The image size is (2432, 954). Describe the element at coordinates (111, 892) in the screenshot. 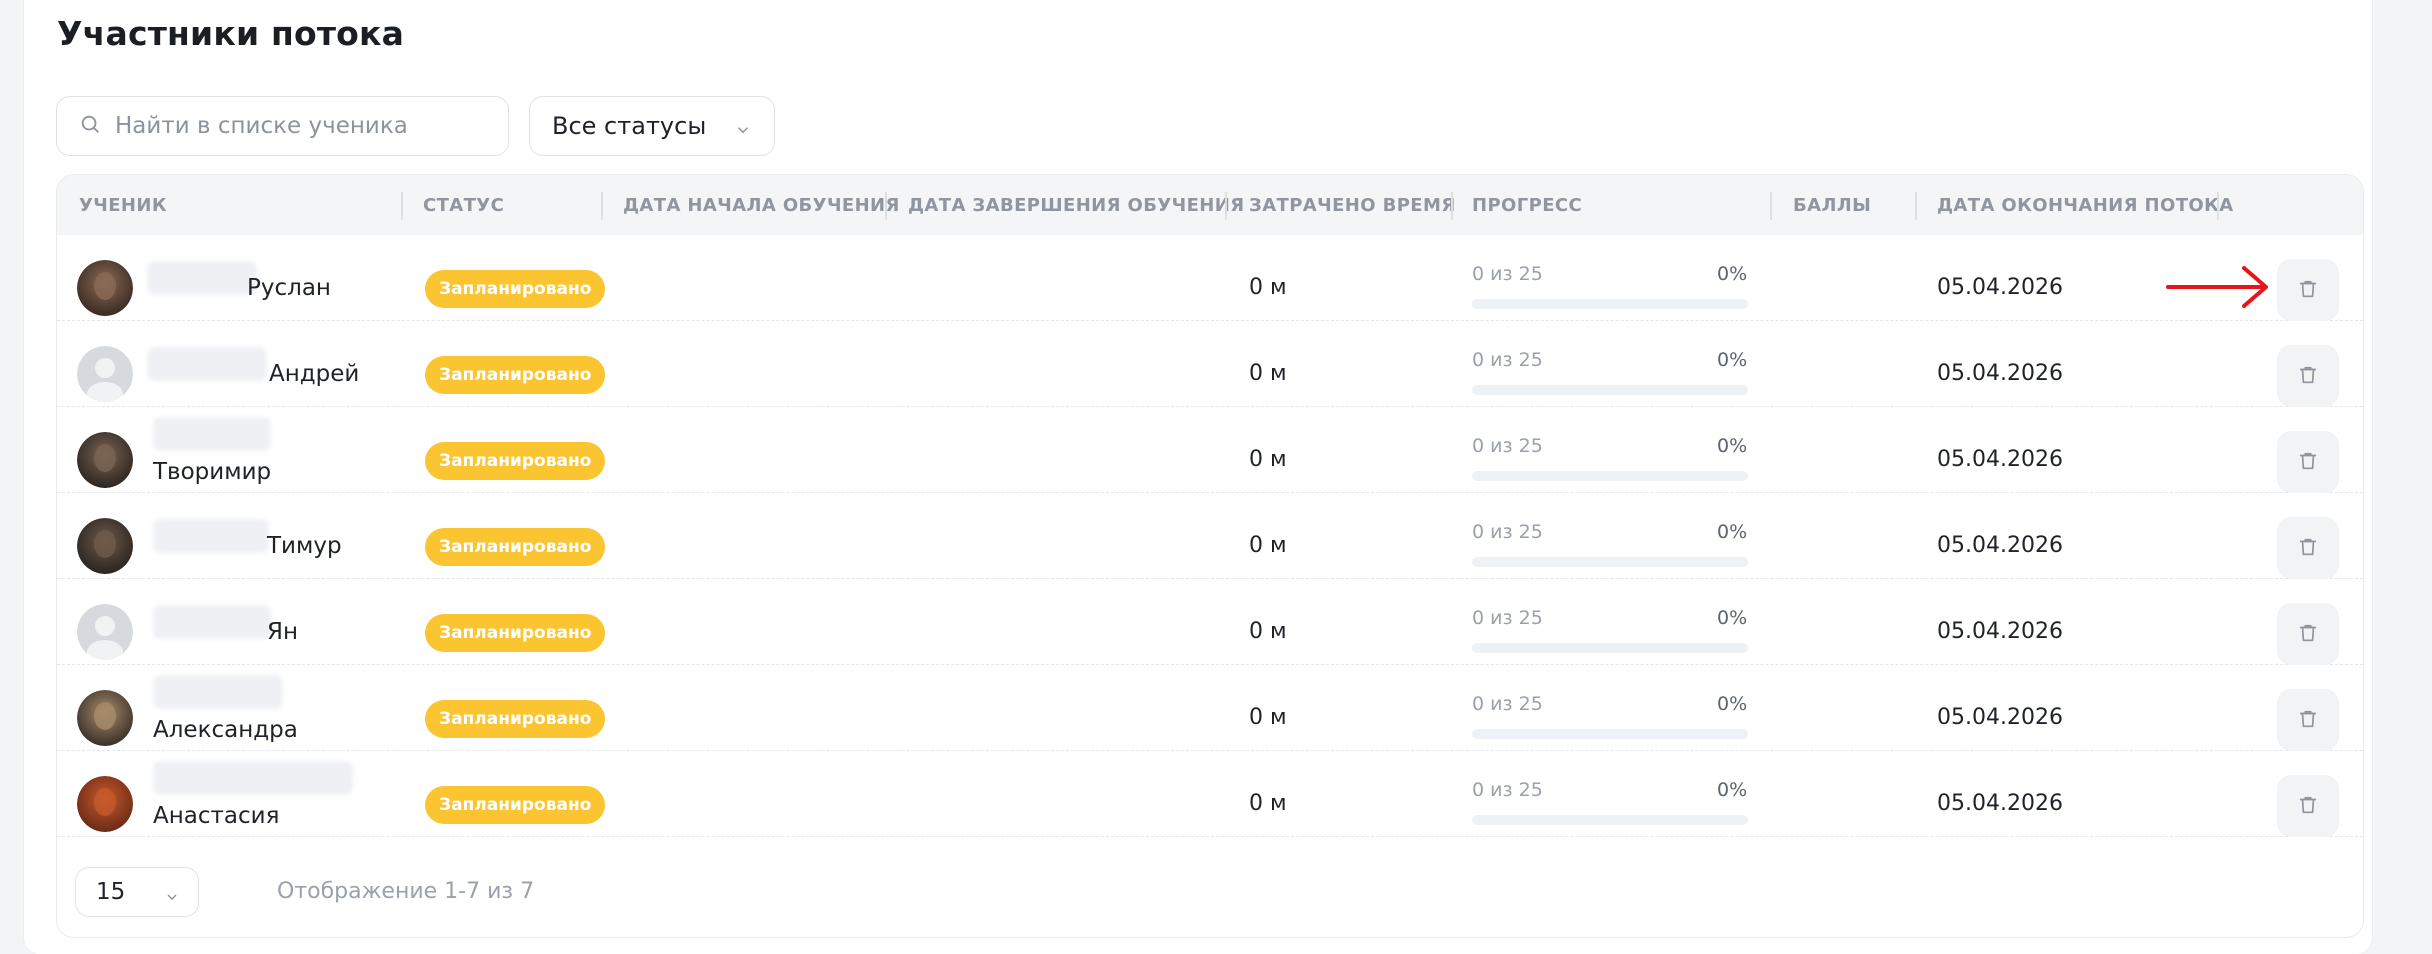

I see `per-page-value: 15` at that location.